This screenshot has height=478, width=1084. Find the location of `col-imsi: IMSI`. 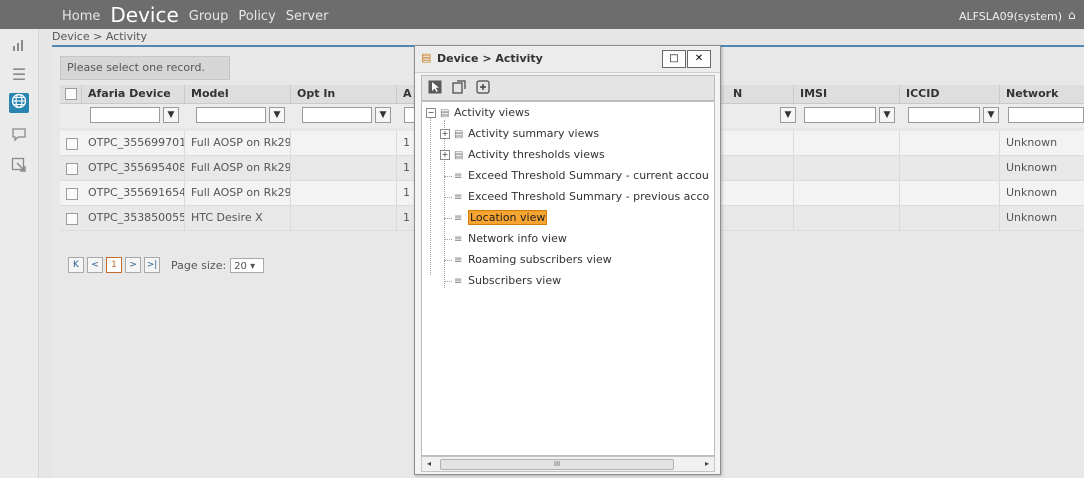

col-imsi: IMSI is located at coordinates (847, 94).